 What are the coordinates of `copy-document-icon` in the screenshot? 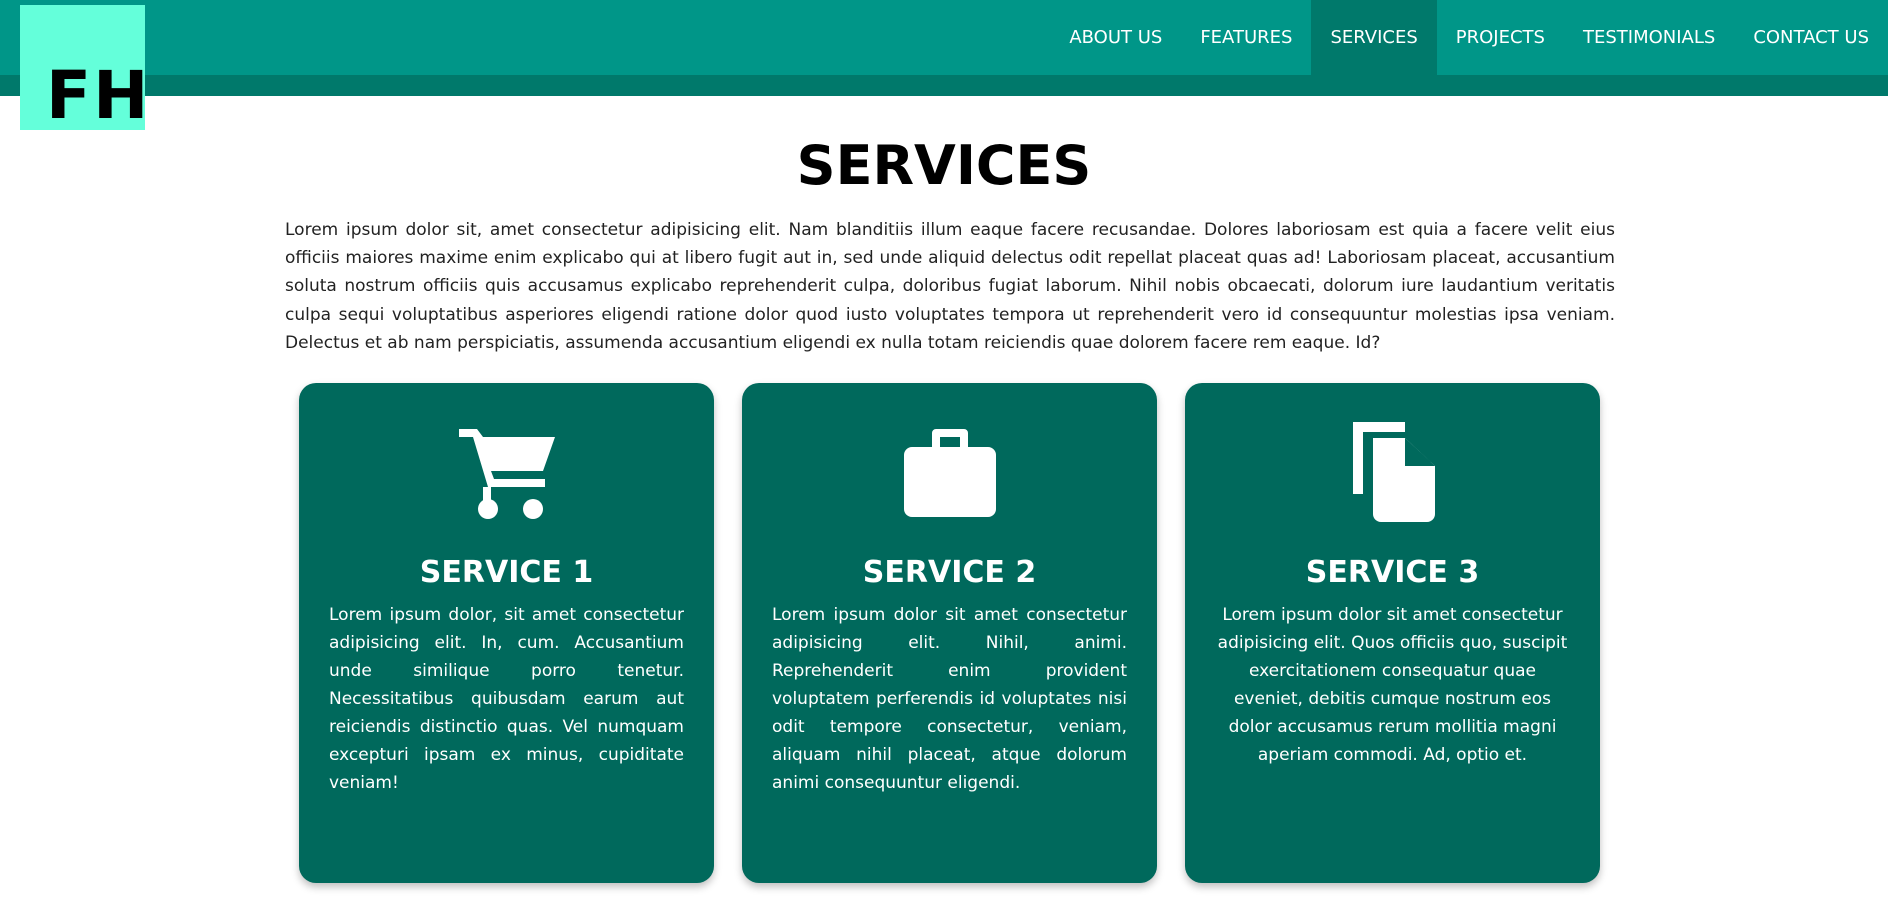 It's located at (1392, 473).